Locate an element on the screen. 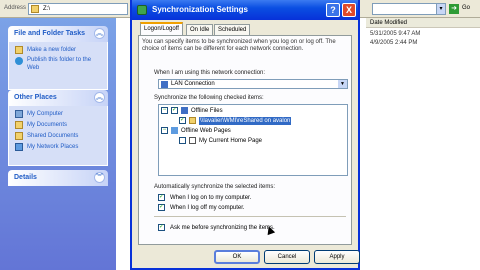 The width and height of the screenshot is (480, 270). task-label: Publish this folder to the Web is located at coordinates (59, 64).